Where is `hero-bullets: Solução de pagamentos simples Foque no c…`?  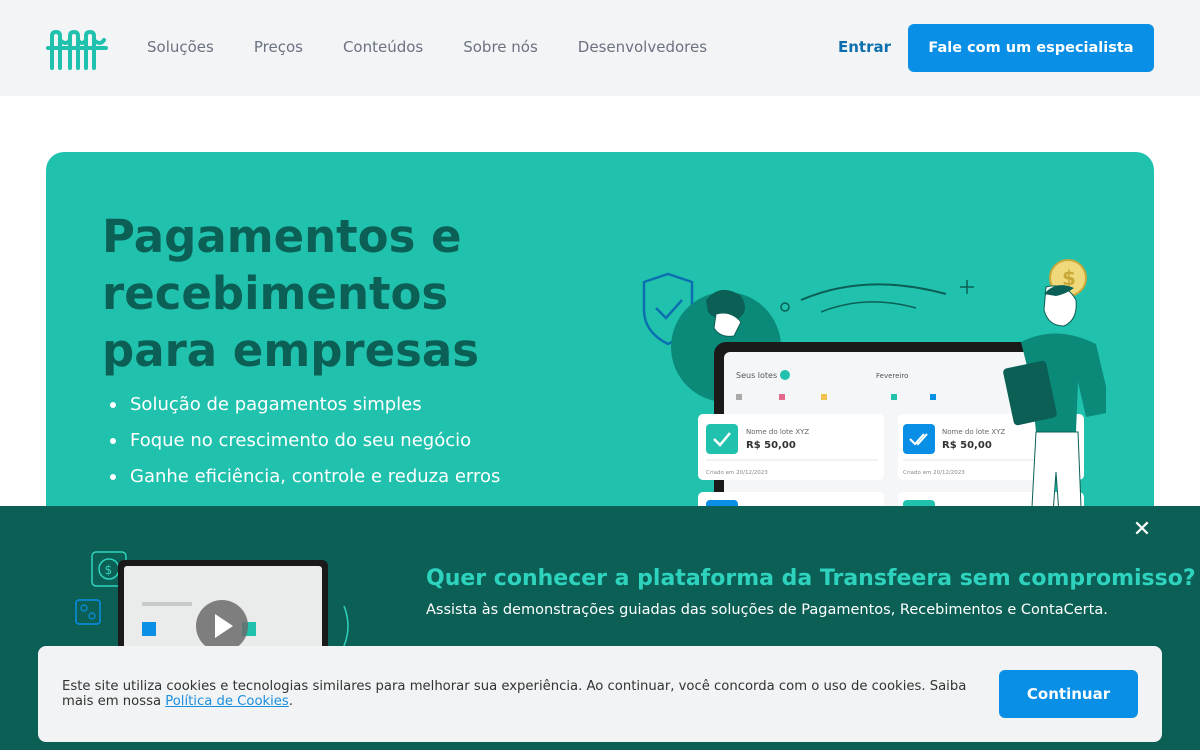 hero-bullets: Solução de pagamentos simples Foque no c… is located at coordinates (304, 444).